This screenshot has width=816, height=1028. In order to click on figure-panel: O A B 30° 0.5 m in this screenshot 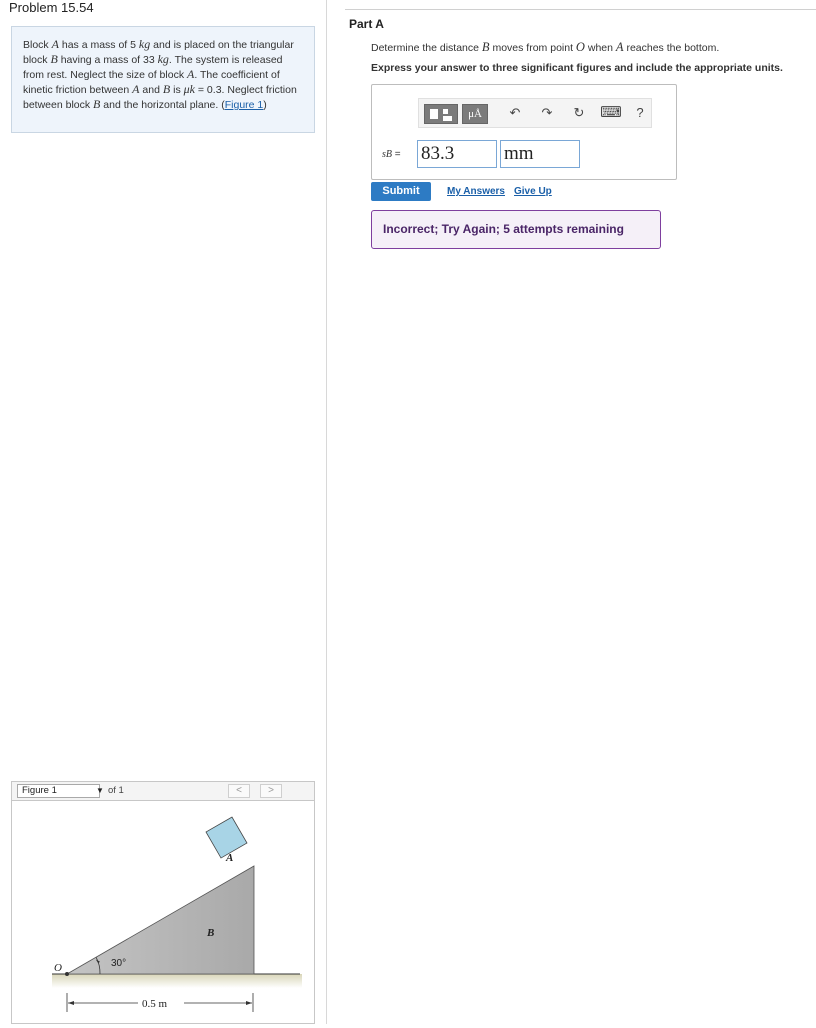, I will do `click(163, 912)`.